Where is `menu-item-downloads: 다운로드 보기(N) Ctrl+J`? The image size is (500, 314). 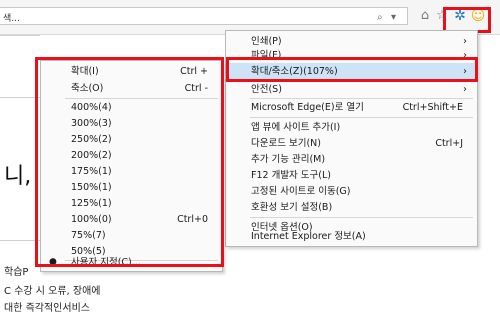 menu-item-downloads: 다운로드 보기(N) Ctrl+J is located at coordinates (351, 143).